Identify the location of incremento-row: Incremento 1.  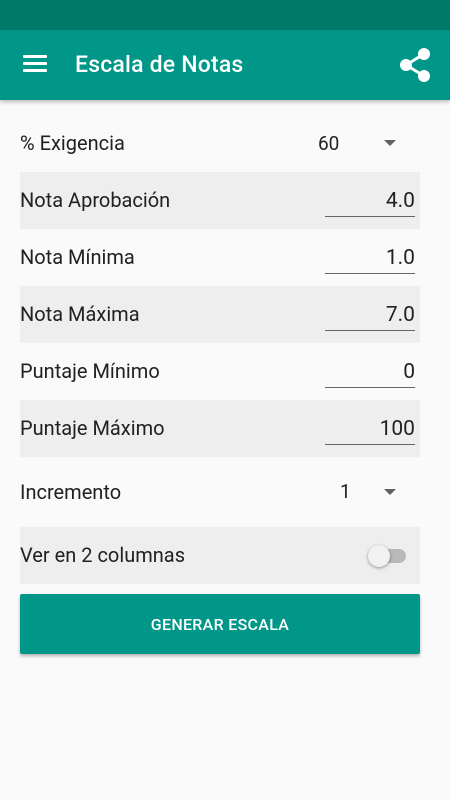
(220, 492).